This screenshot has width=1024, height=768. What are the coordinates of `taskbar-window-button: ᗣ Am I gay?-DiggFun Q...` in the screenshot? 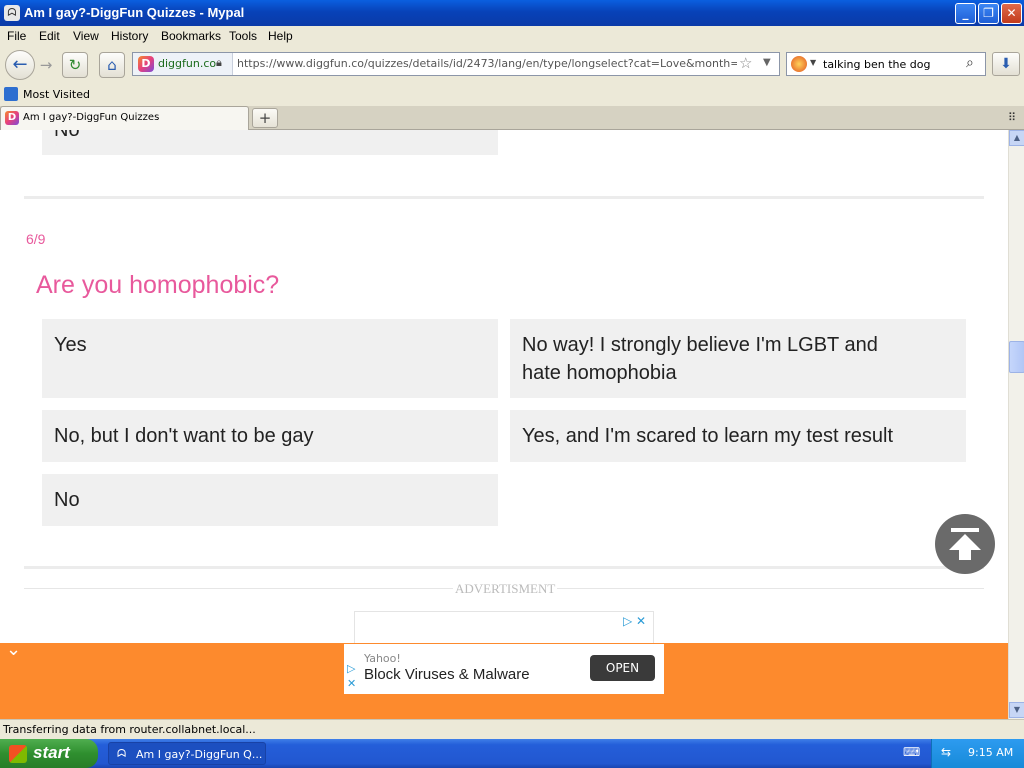 It's located at (187, 753).